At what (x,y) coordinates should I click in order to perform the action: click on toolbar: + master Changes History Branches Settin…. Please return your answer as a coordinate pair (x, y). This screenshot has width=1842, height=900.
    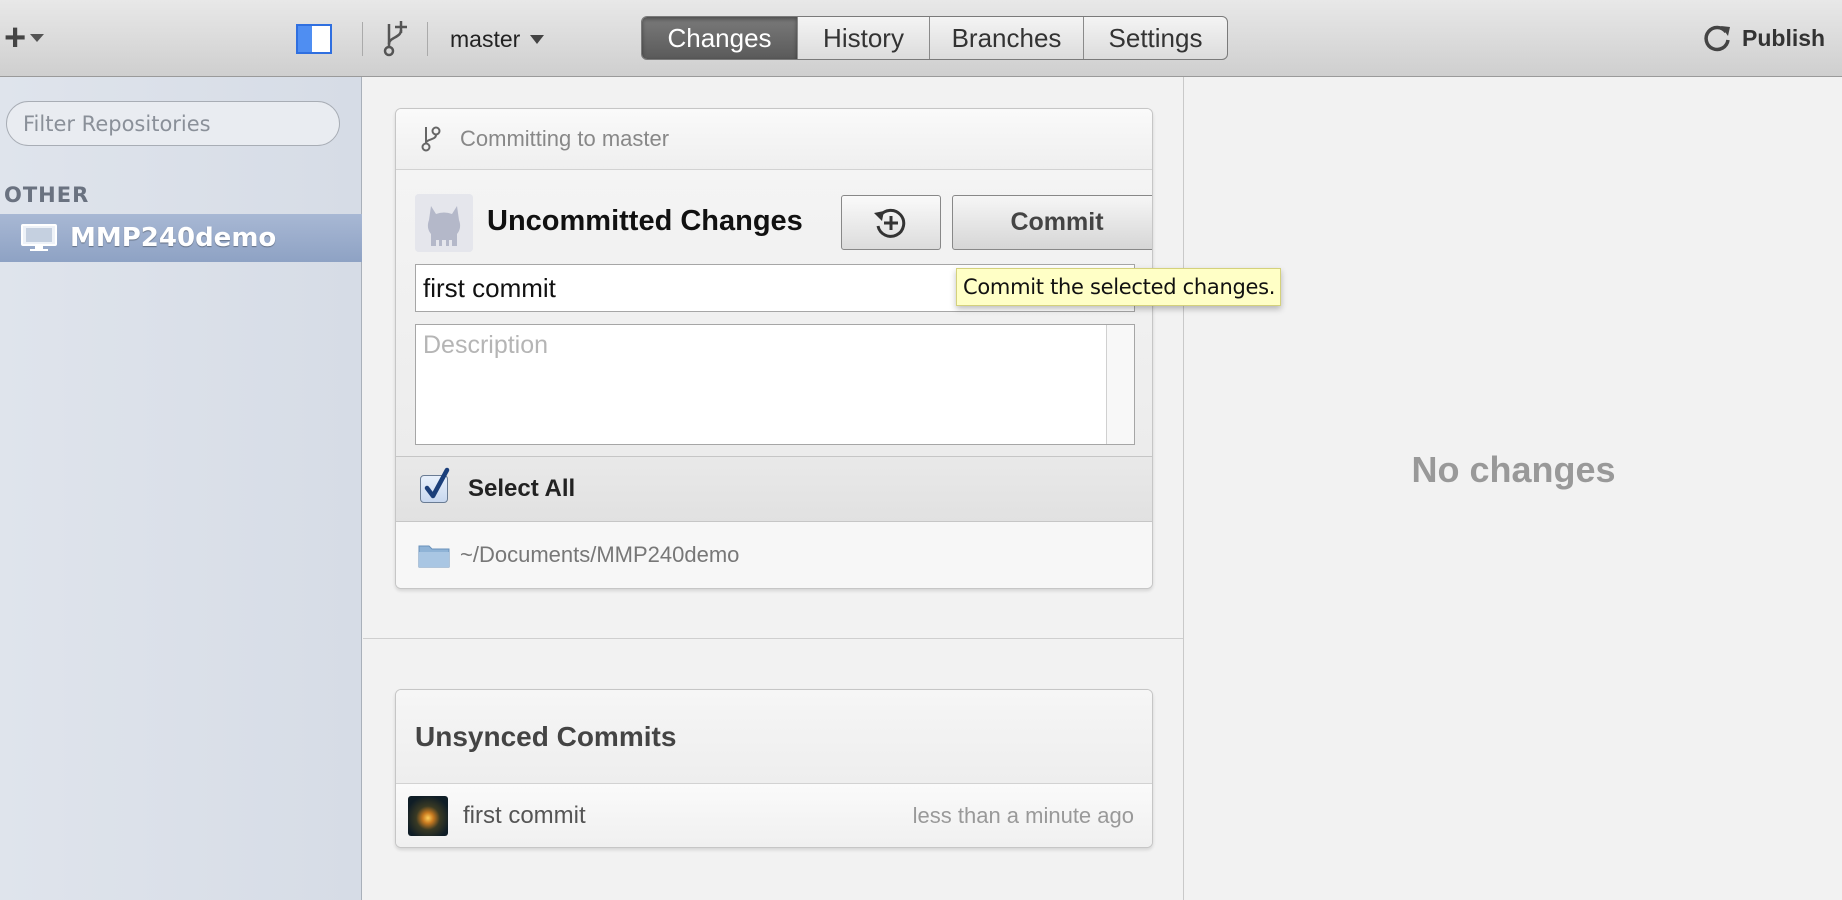
    Looking at the image, I should click on (921, 38).